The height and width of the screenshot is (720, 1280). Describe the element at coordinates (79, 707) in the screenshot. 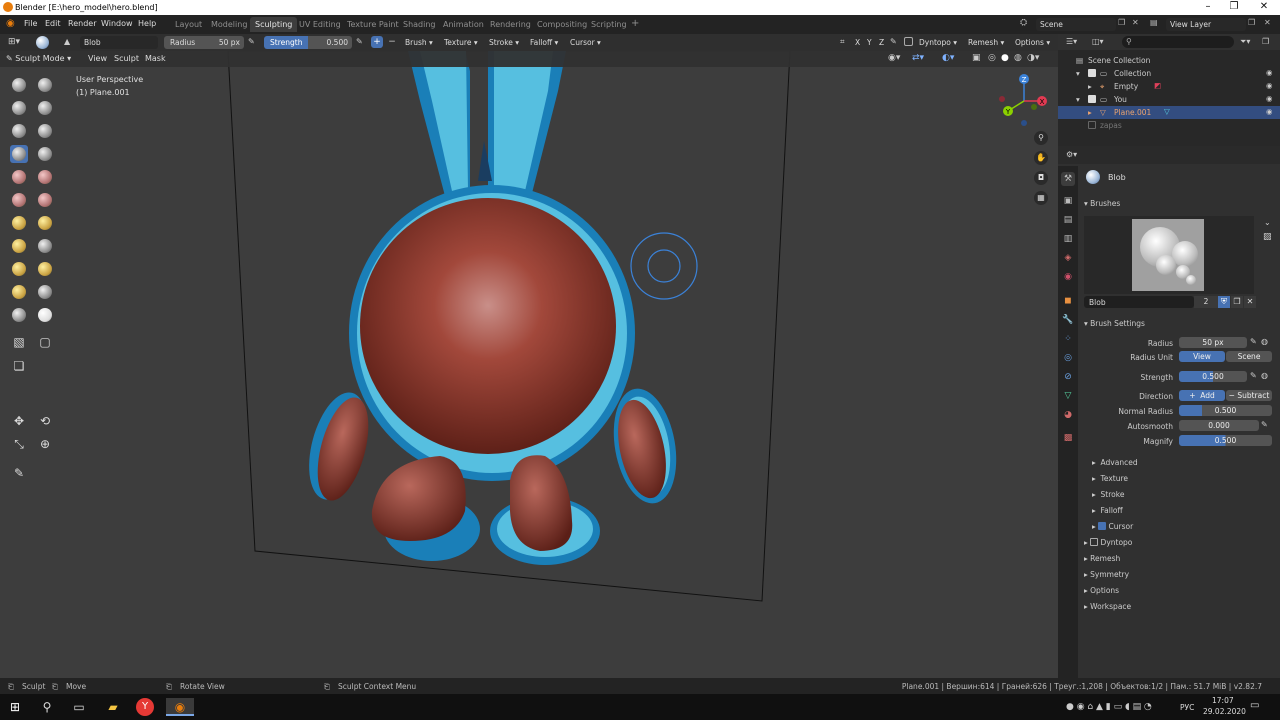

I see `task-view-icon: ▭` at that location.